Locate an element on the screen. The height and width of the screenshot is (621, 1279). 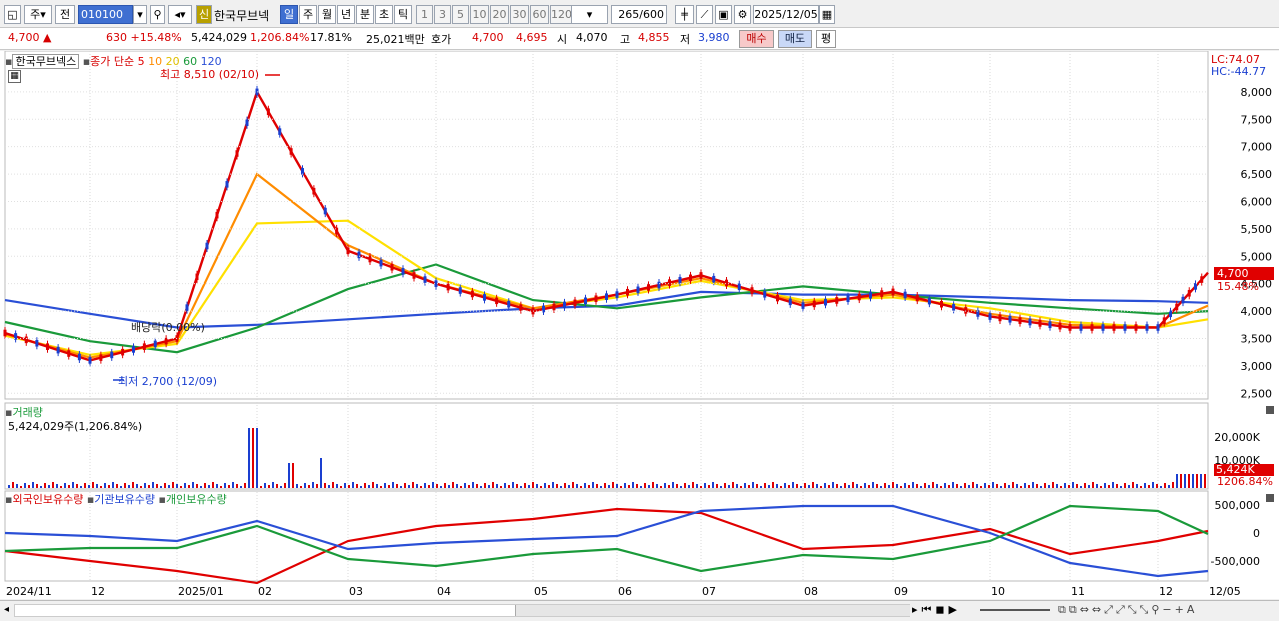
y-tick-label: 8,000 is located at coordinates (1257, 92).